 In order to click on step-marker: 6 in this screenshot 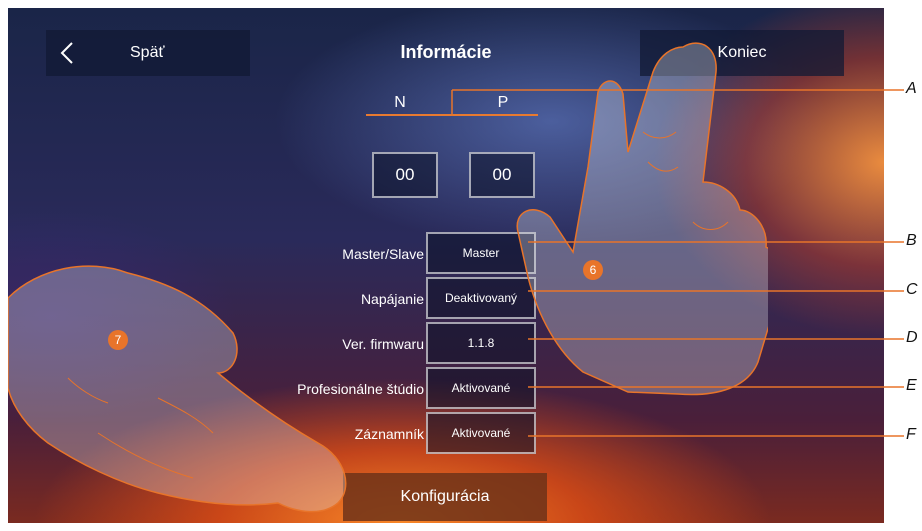, I will do `click(593, 270)`.